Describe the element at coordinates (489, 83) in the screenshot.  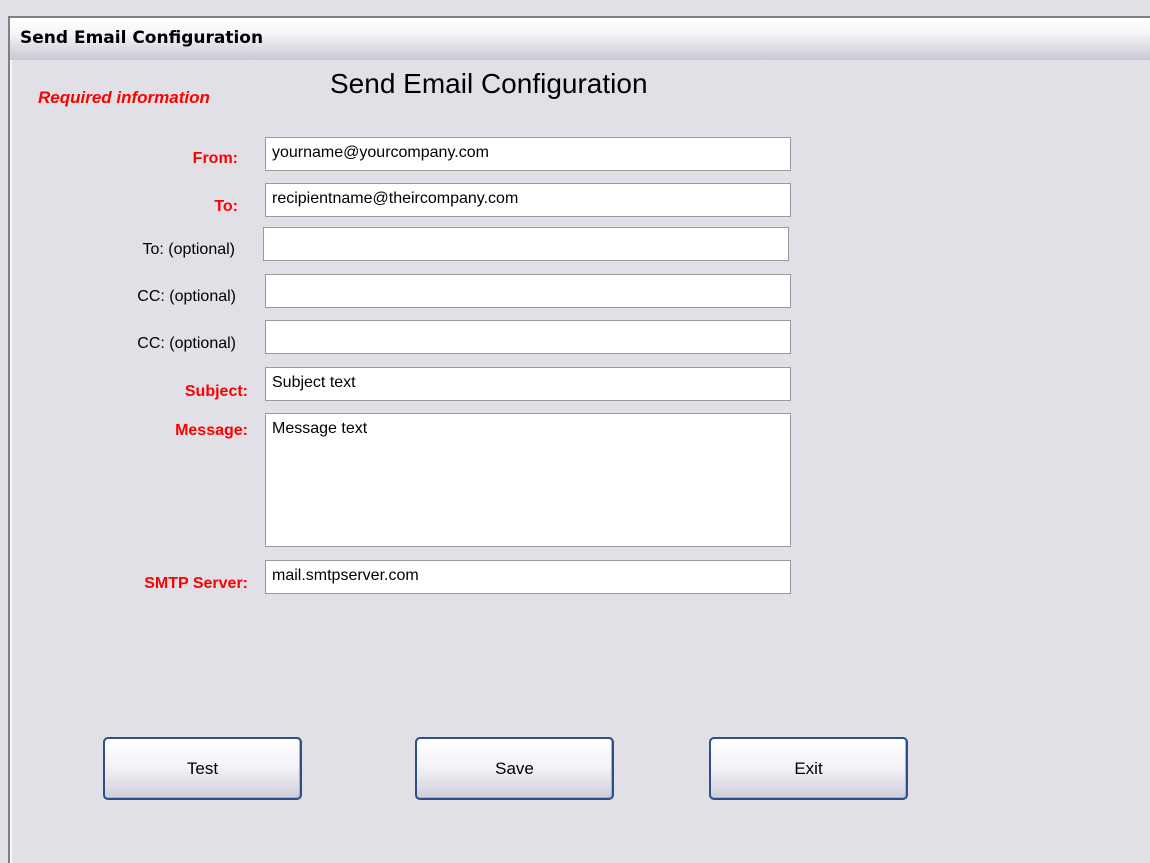
I see `page-heading: Send Email Configuration` at that location.